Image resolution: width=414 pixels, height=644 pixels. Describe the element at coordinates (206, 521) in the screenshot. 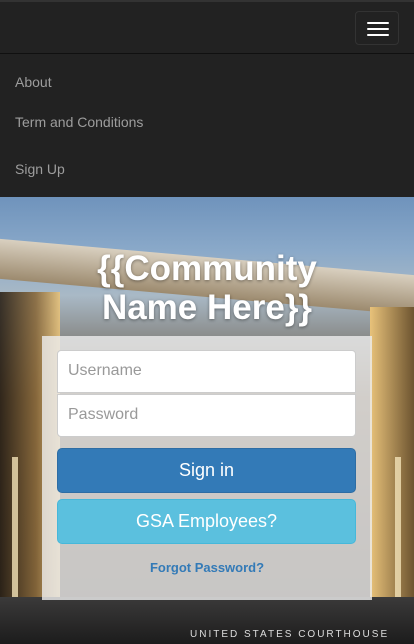

I see `gsa-employees-button: GSA Employees?` at that location.